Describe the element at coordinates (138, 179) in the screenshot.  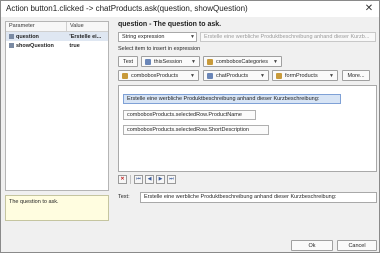
I see `move-first-icon: ⏮` at that location.